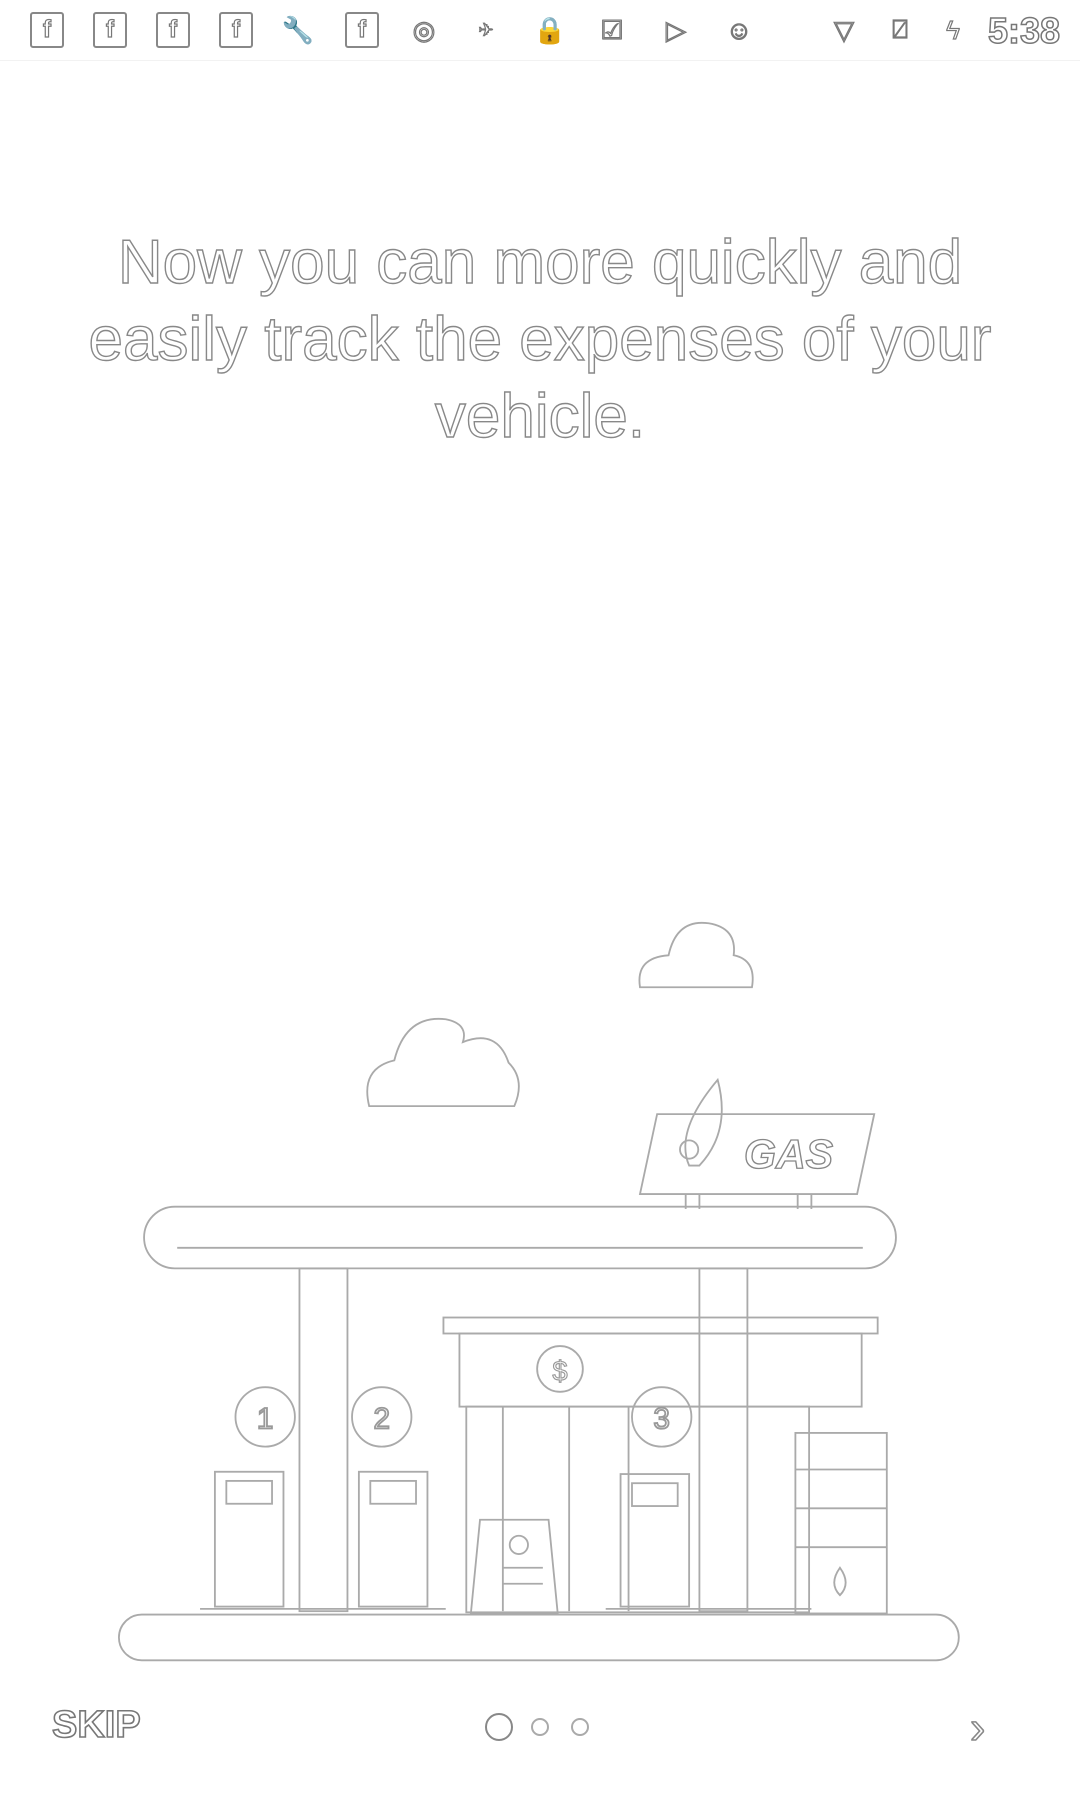  What do you see at coordinates (656, 1497) in the screenshot?
I see `pump-3: 3` at bounding box center [656, 1497].